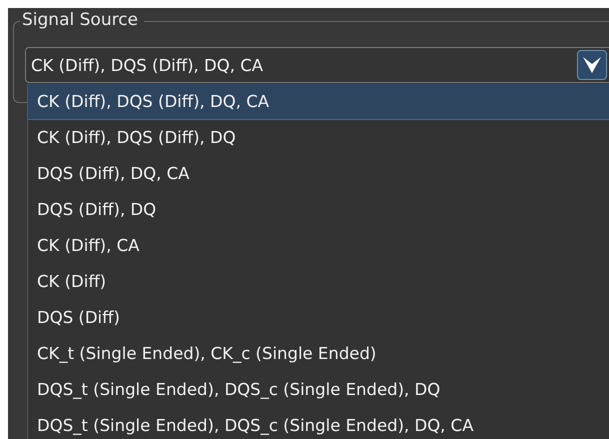 The height and width of the screenshot is (439, 609). Describe the element at coordinates (318, 423) in the screenshot. I see `dropdown-option: DQS_t (Single Ended), DQS_c (Single Ended), DQ, CA` at that location.